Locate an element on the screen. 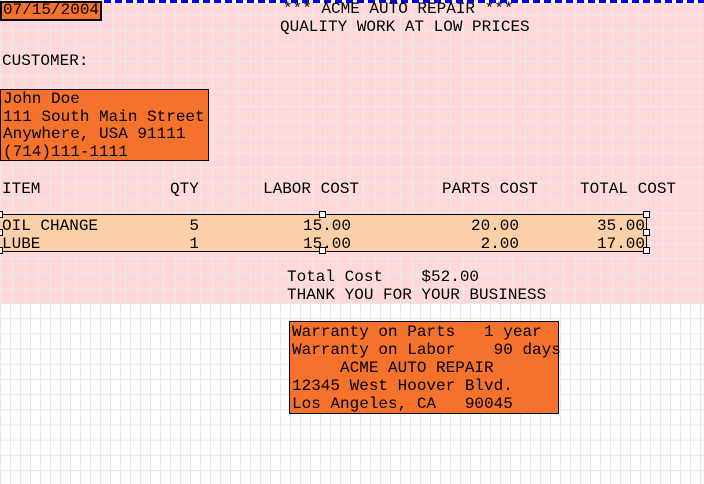  selection-handle-left-middle is located at coordinates (1, 232).